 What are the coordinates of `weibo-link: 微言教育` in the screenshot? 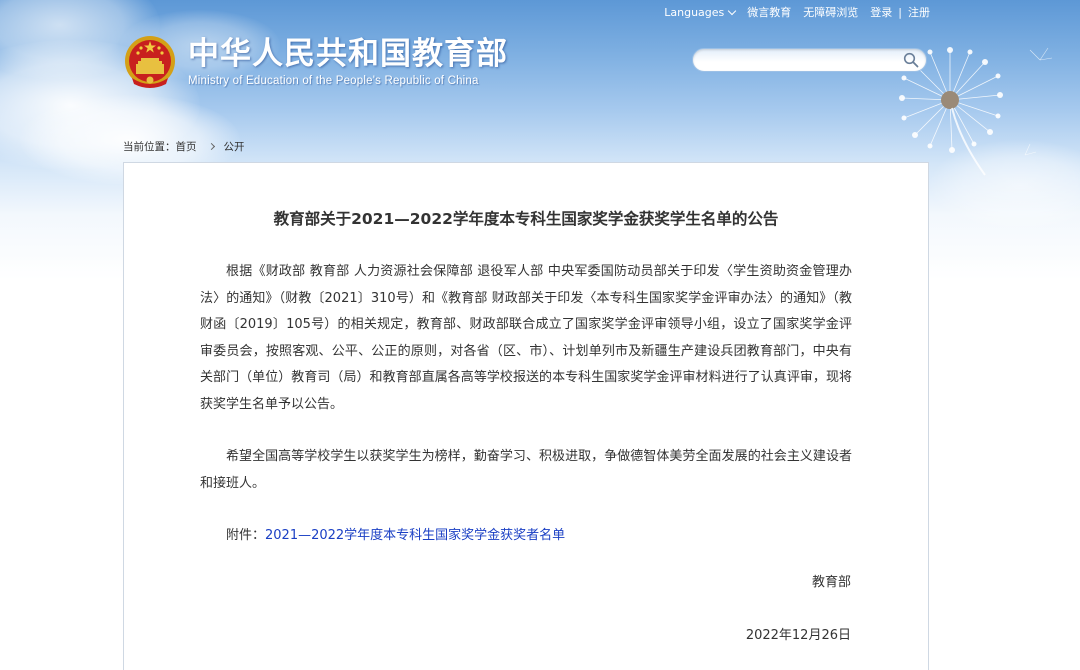 It's located at (769, 12).